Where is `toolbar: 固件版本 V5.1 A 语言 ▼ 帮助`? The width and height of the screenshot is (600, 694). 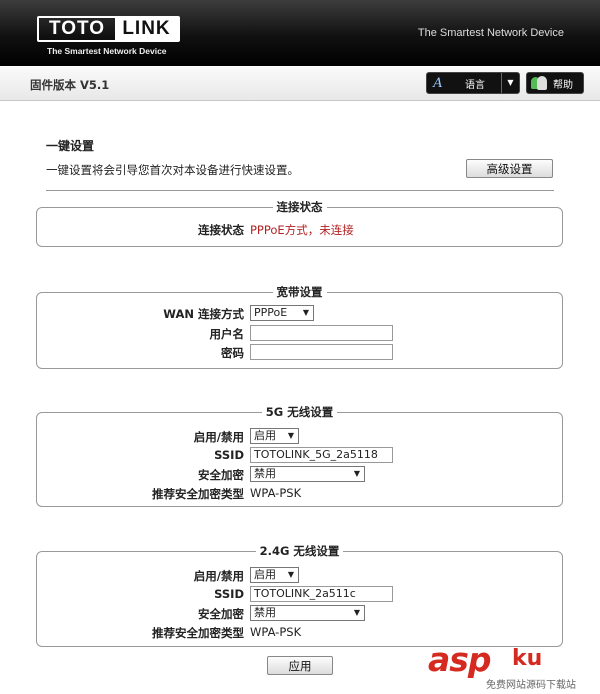
toolbar: 固件版本 V5.1 A 语言 ▼ 帮助 is located at coordinates (300, 84).